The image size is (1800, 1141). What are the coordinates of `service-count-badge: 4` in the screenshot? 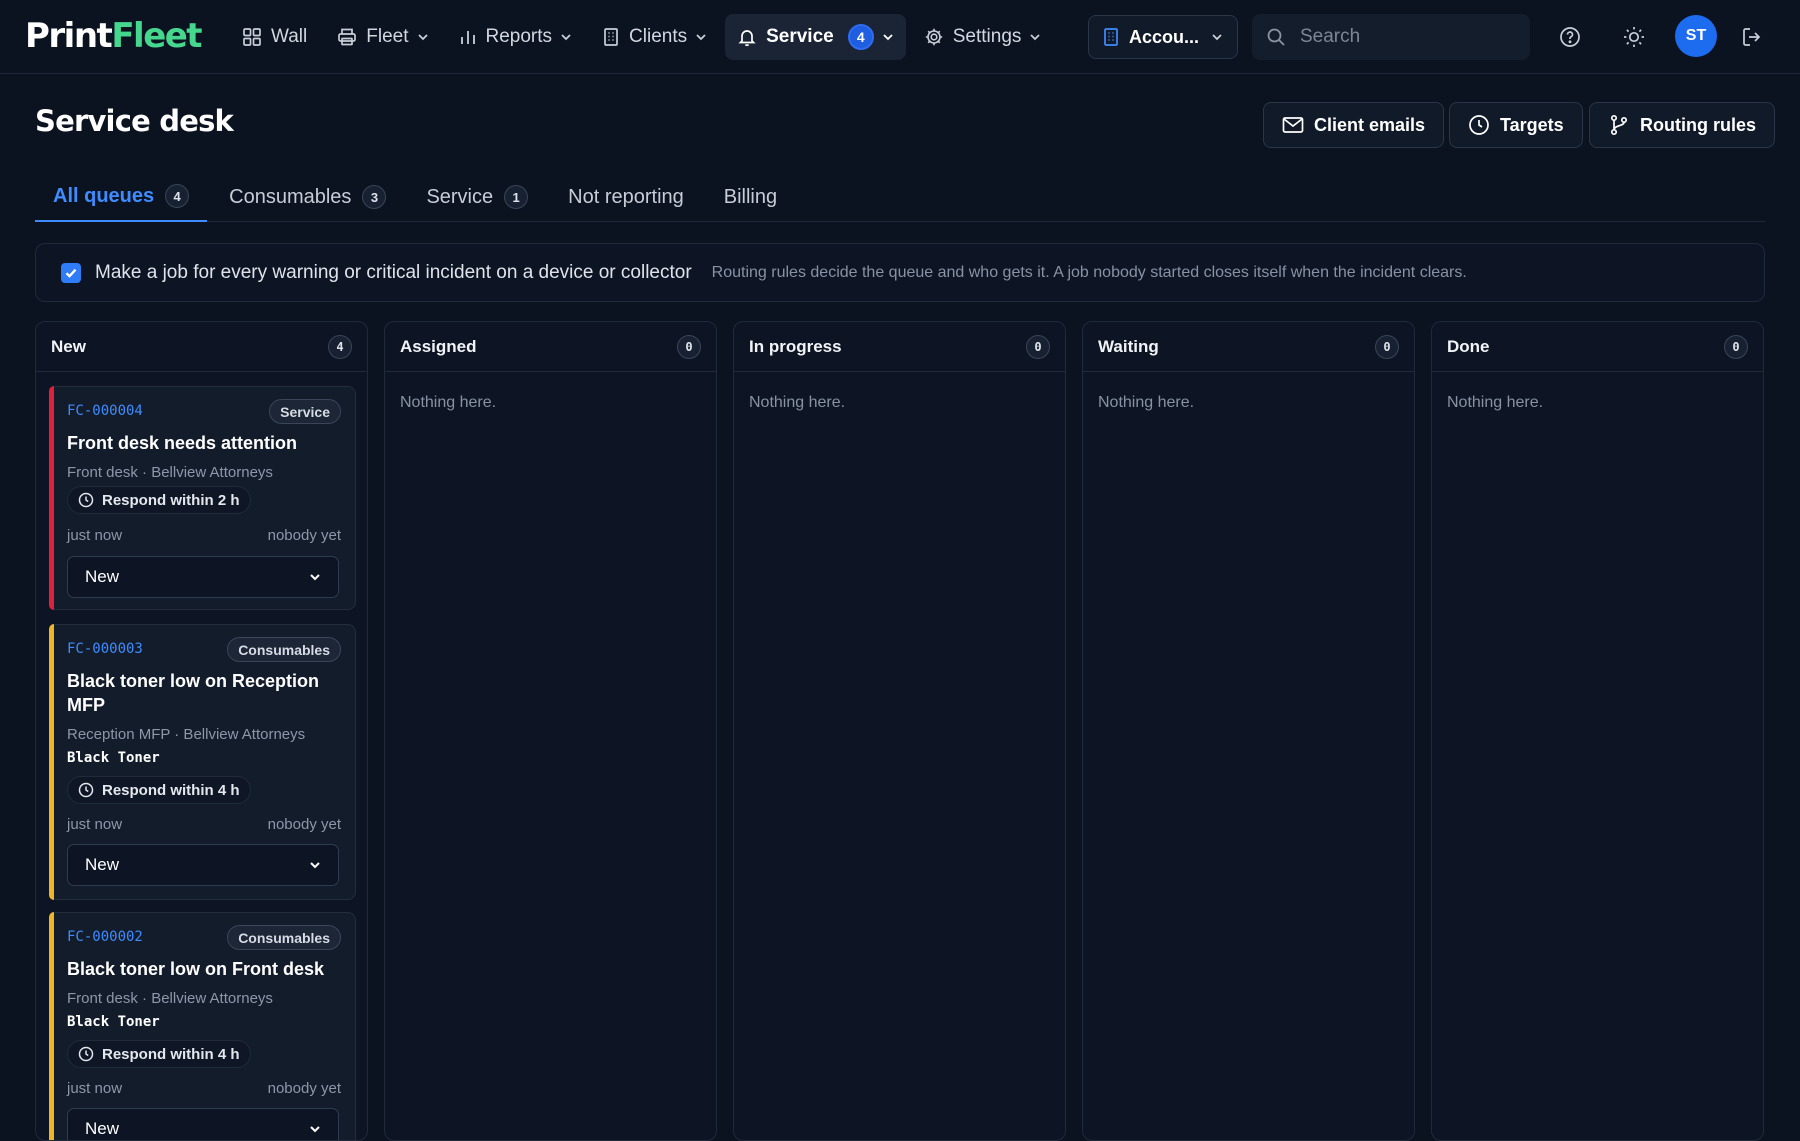 It's located at (860, 37).